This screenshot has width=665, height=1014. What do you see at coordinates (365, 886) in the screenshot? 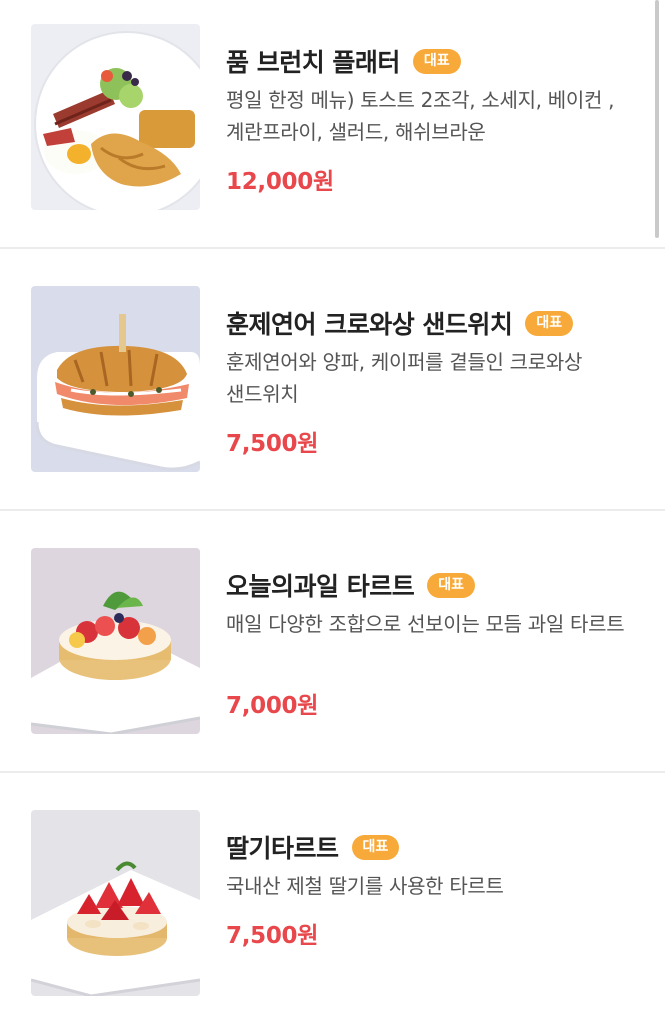
I see `item-description: 국내산 제철 딸기를 사용한 타르트` at bounding box center [365, 886].